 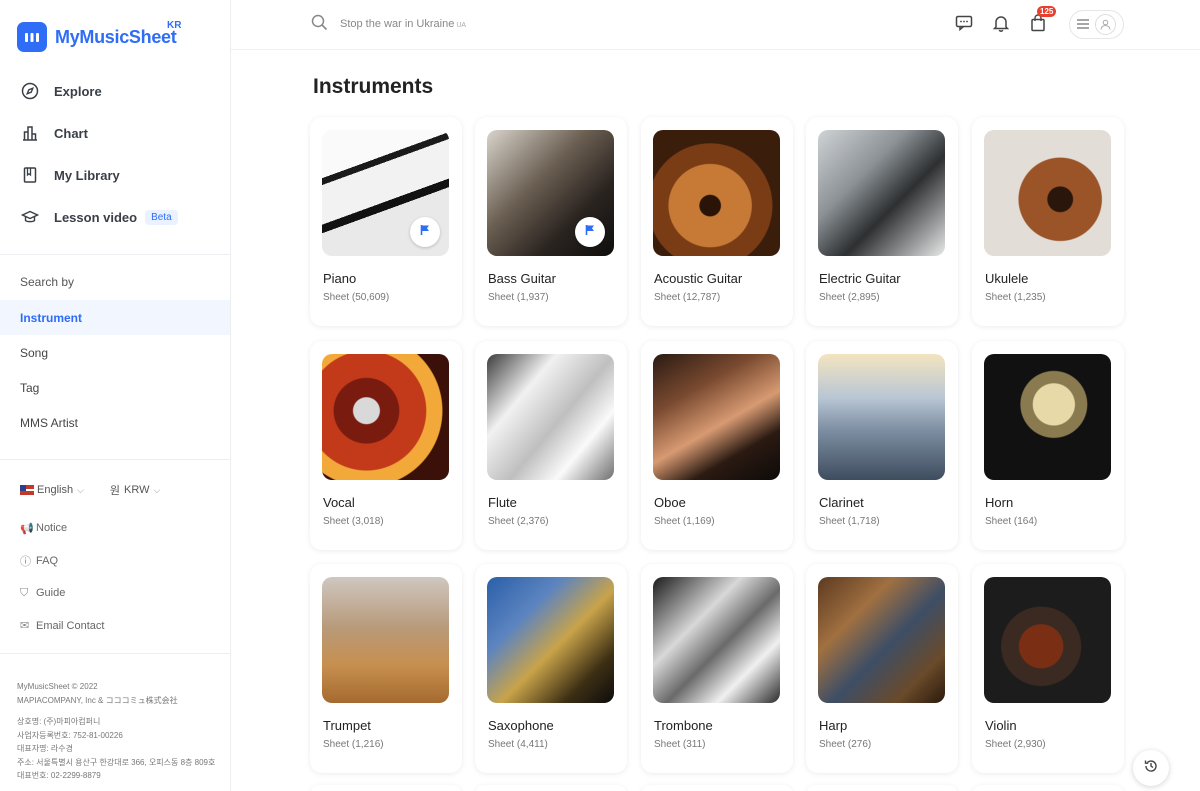 I want to click on instrument-card: Saxophone Sheet (4,411), so click(x=551, y=668).